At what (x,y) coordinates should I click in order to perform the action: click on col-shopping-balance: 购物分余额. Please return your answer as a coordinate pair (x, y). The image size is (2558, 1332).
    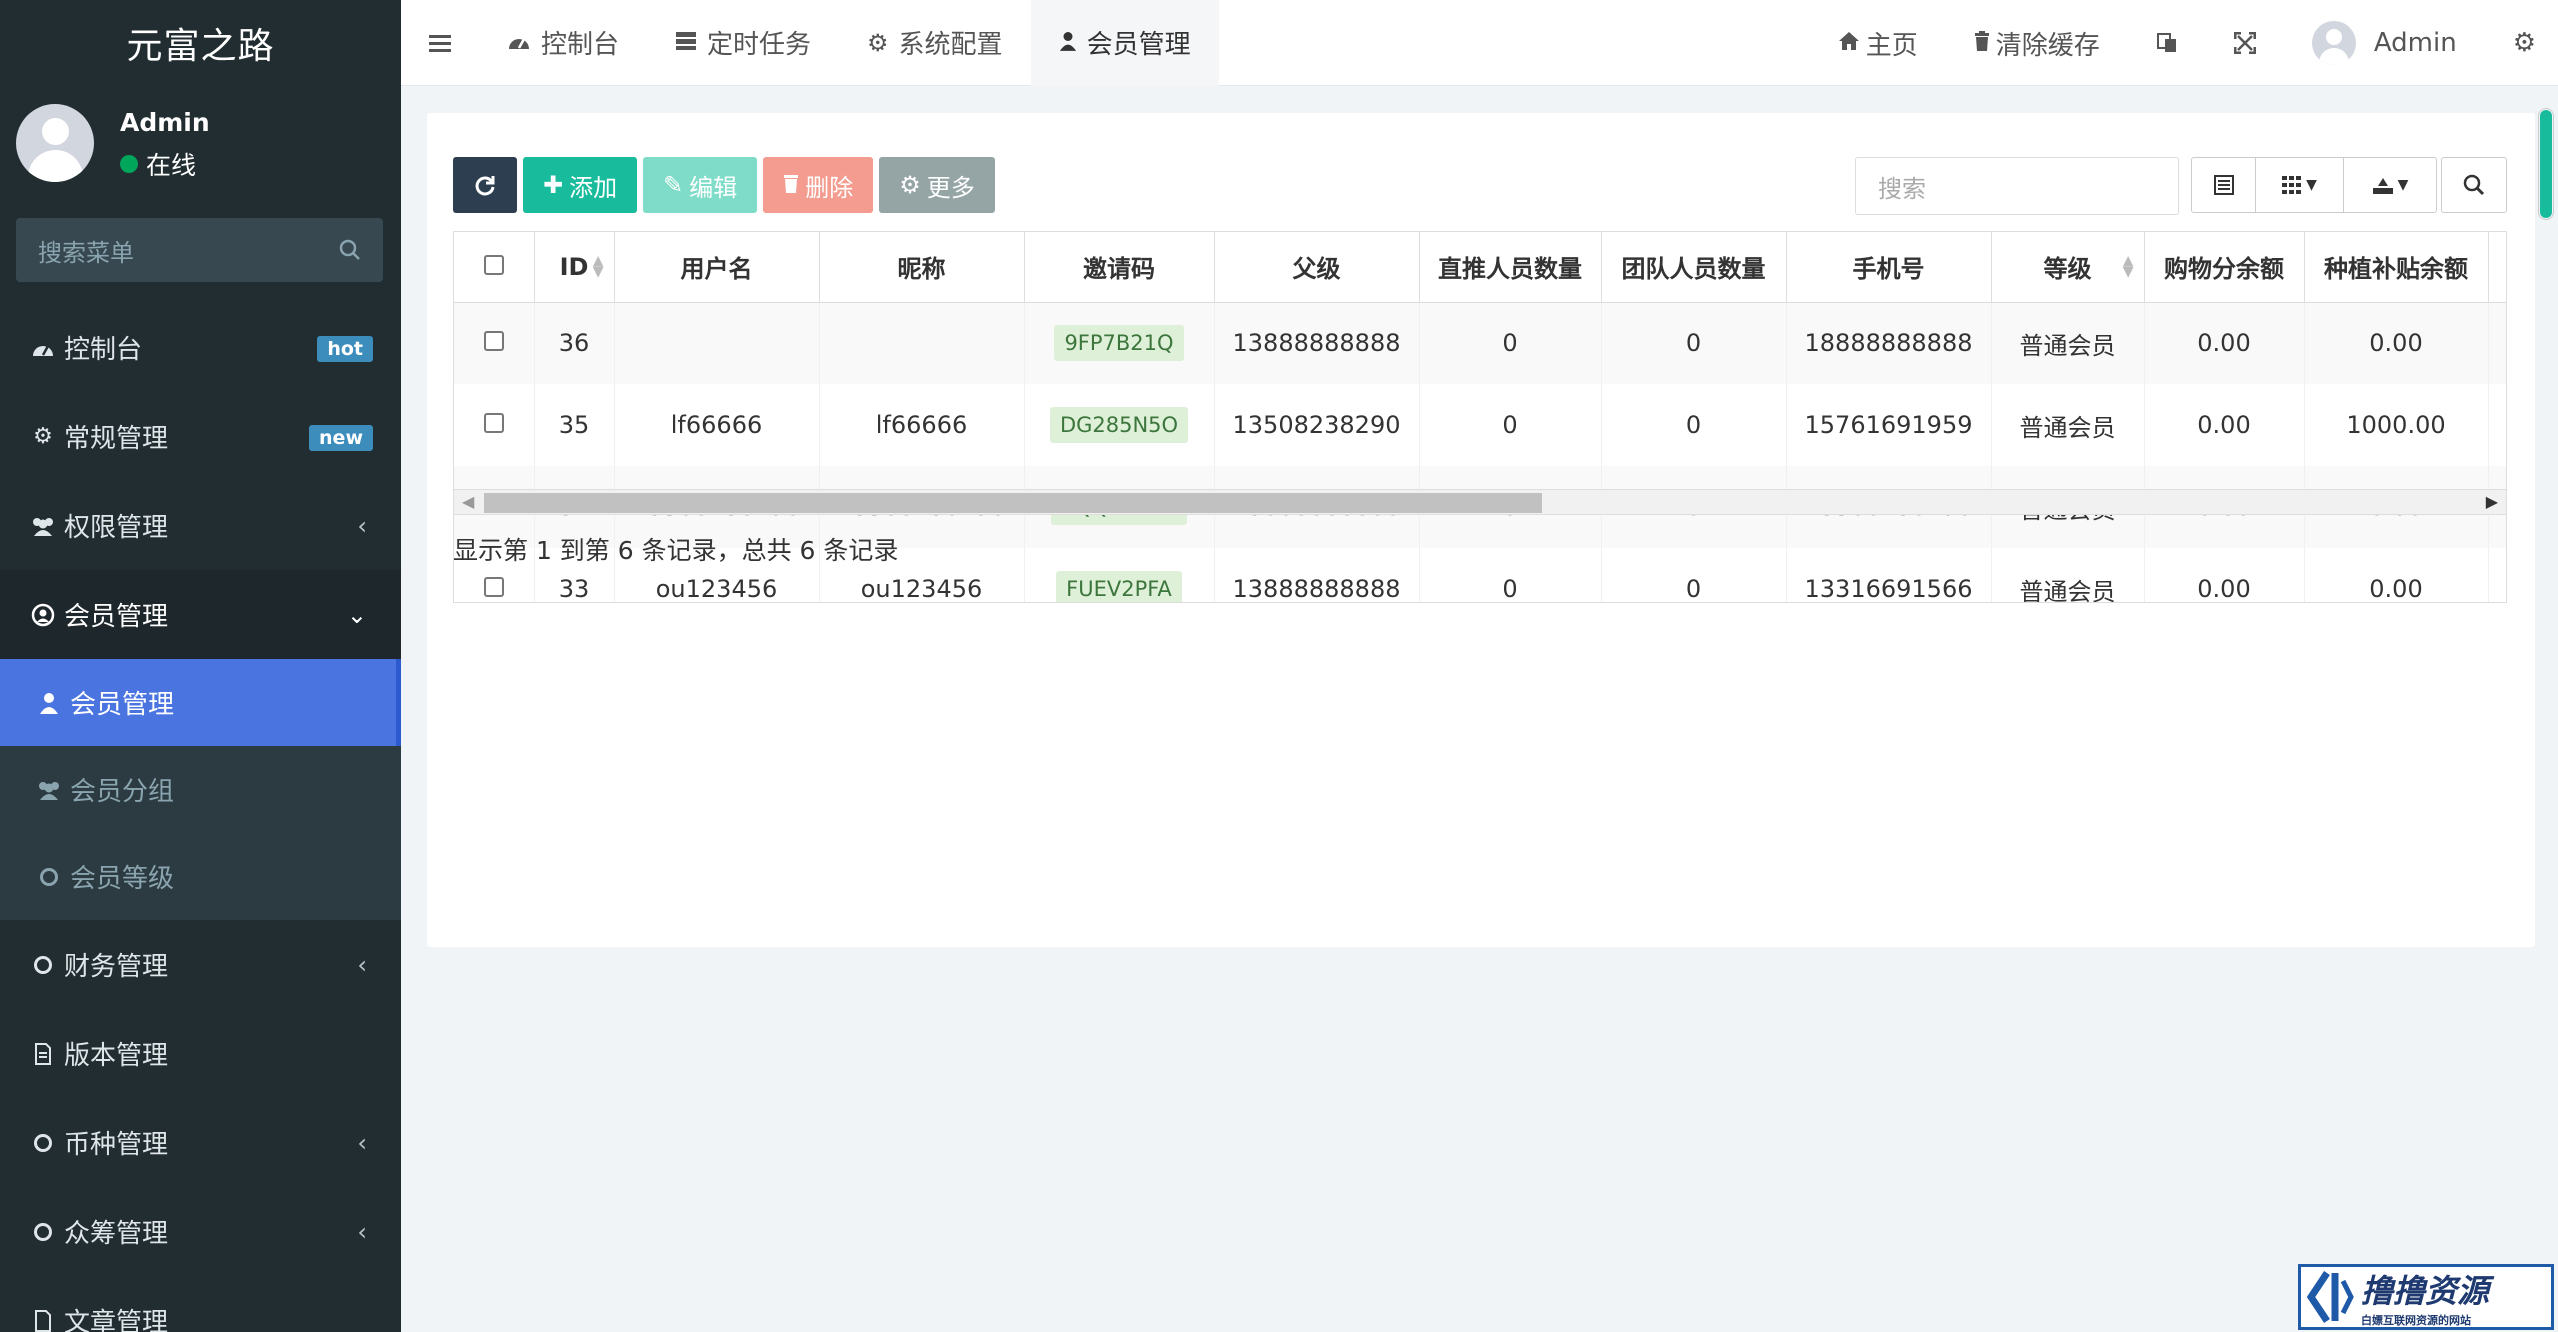
    Looking at the image, I should click on (2224, 267).